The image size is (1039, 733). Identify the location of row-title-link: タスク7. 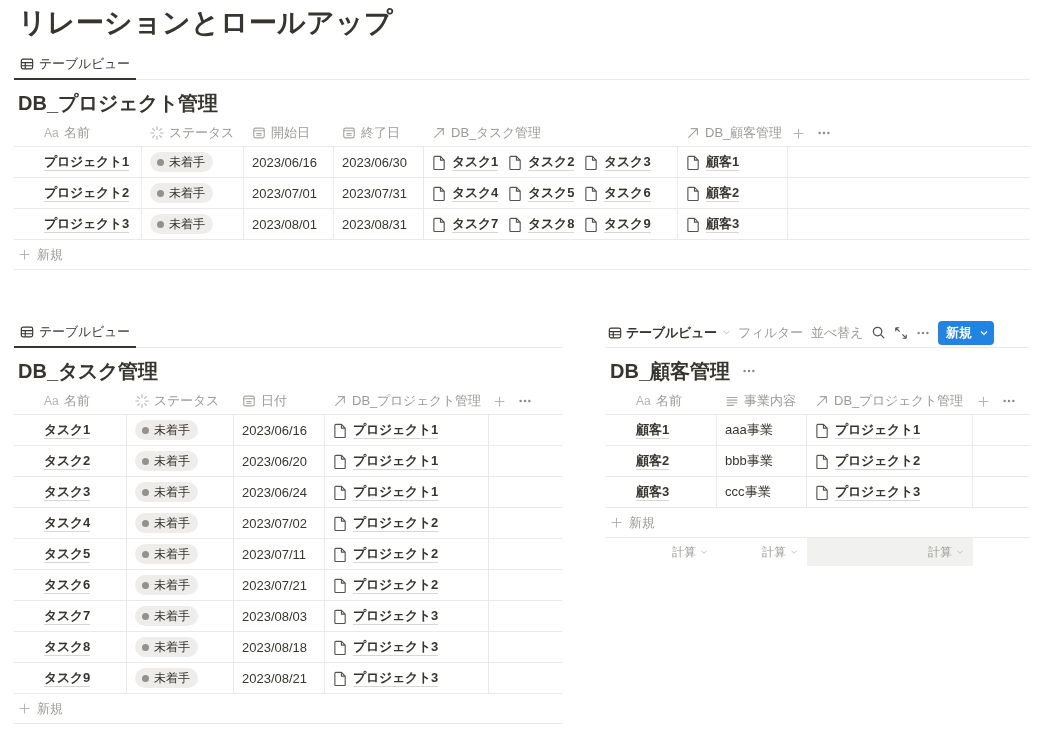
(67, 616).